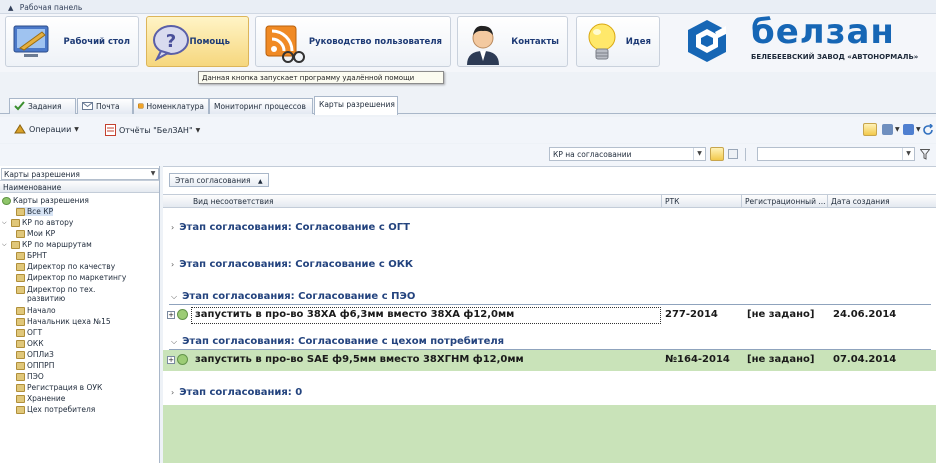 The height and width of the screenshot is (463, 936). Describe the element at coordinates (290, 227) in the screenshot. I see `group-row: › Этап согласования: Согласование с ОГТ` at that location.